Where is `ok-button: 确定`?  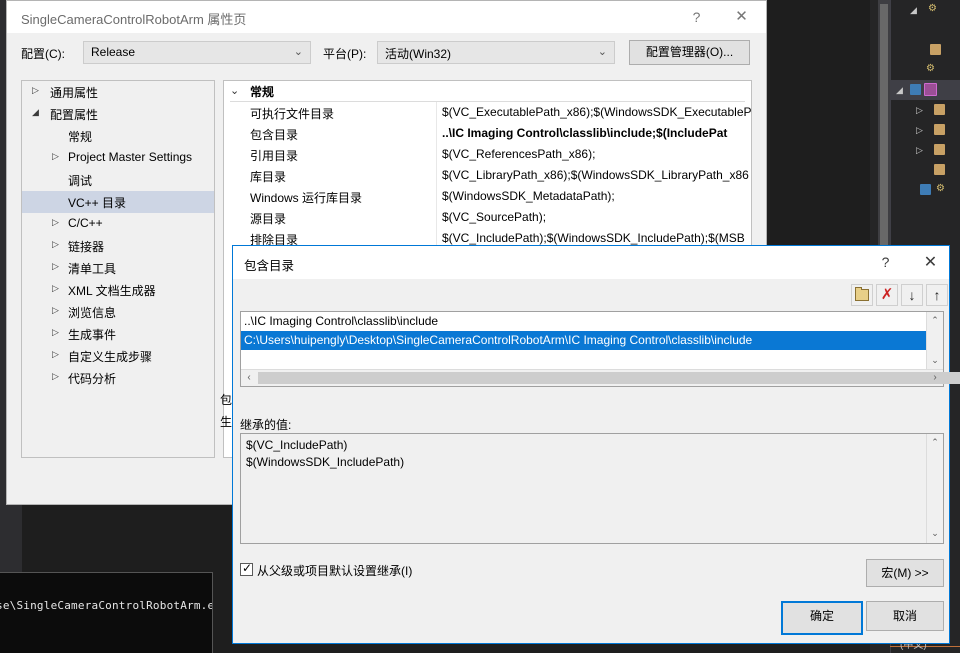
ok-button: 确定 is located at coordinates (822, 618).